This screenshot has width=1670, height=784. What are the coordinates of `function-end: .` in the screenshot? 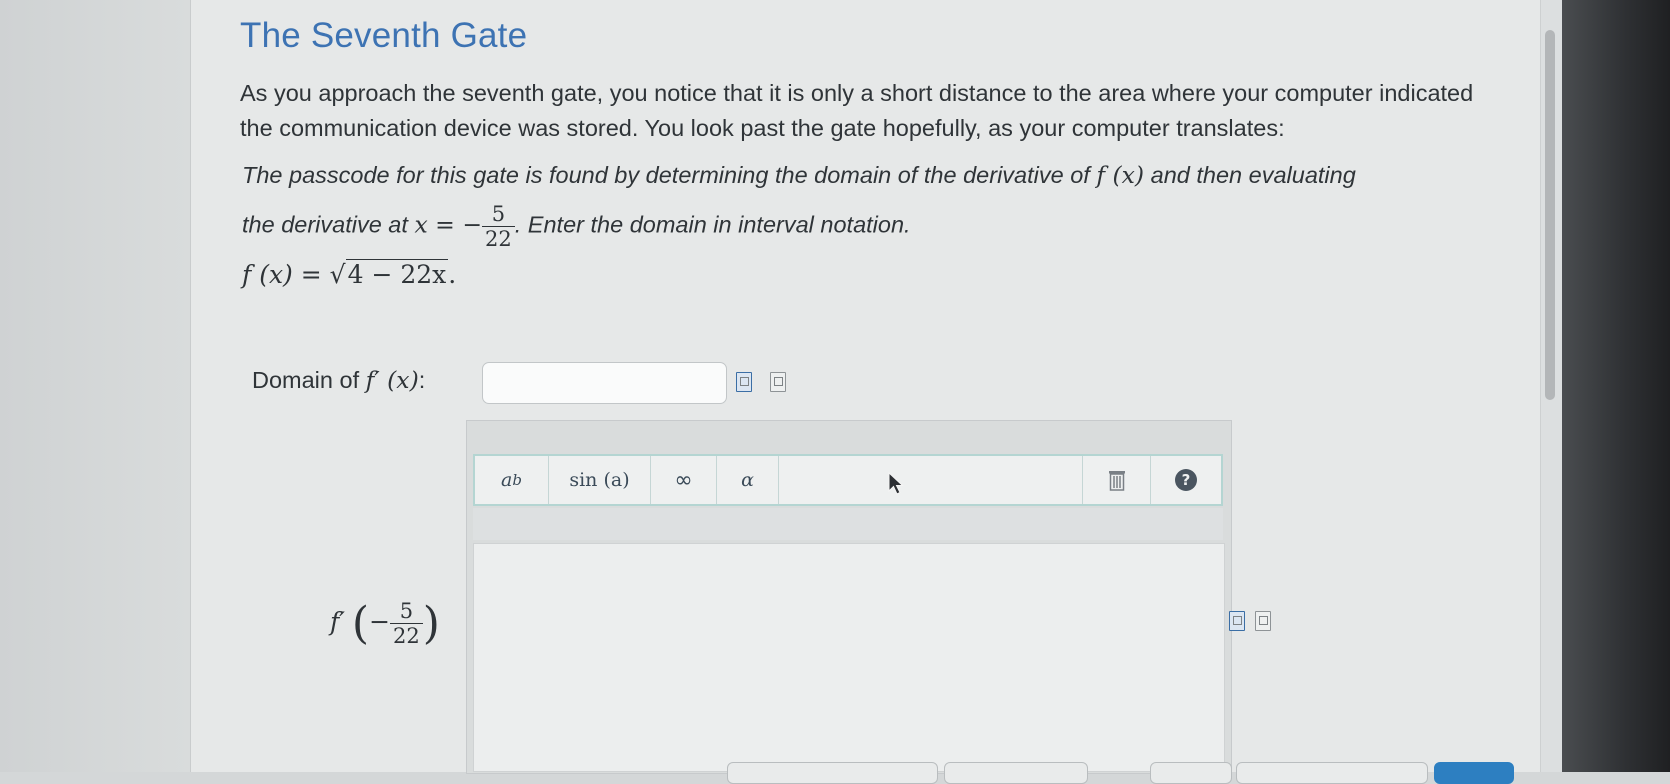 It's located at (452, 274).